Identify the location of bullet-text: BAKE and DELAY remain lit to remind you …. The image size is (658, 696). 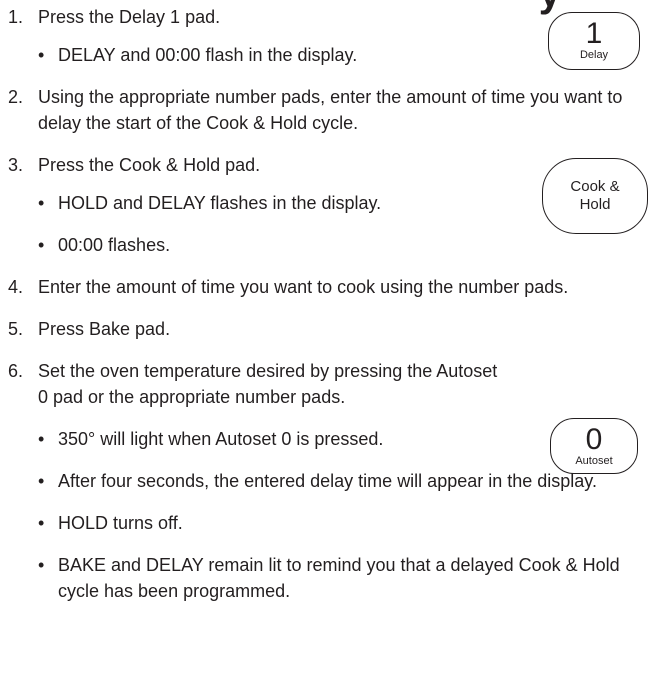
(339, 578).